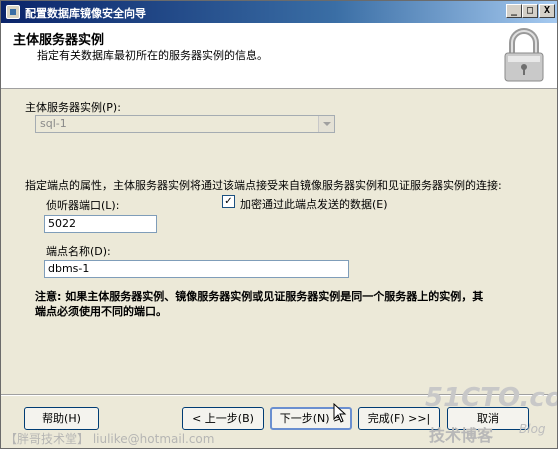 The height and width of the screenshot is (449, 558). Describe the element at coordinates (228, 201) in the screenshot. I see `encrypt-checkbox: ✓` at that location.